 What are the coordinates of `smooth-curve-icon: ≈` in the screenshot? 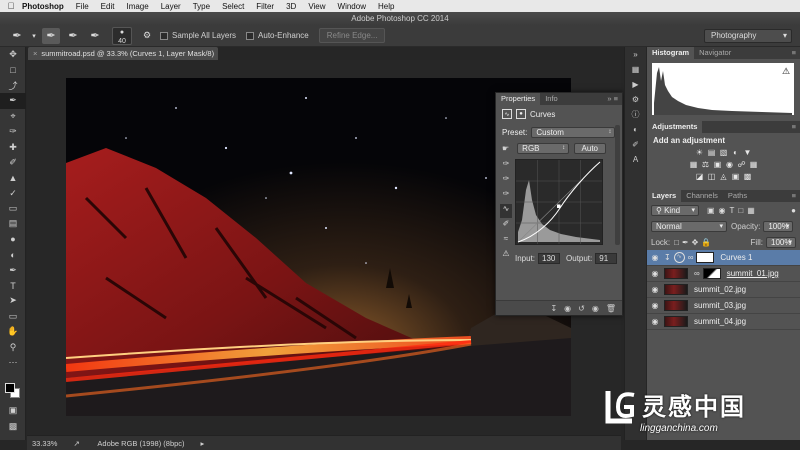 It's located at (506, 241).